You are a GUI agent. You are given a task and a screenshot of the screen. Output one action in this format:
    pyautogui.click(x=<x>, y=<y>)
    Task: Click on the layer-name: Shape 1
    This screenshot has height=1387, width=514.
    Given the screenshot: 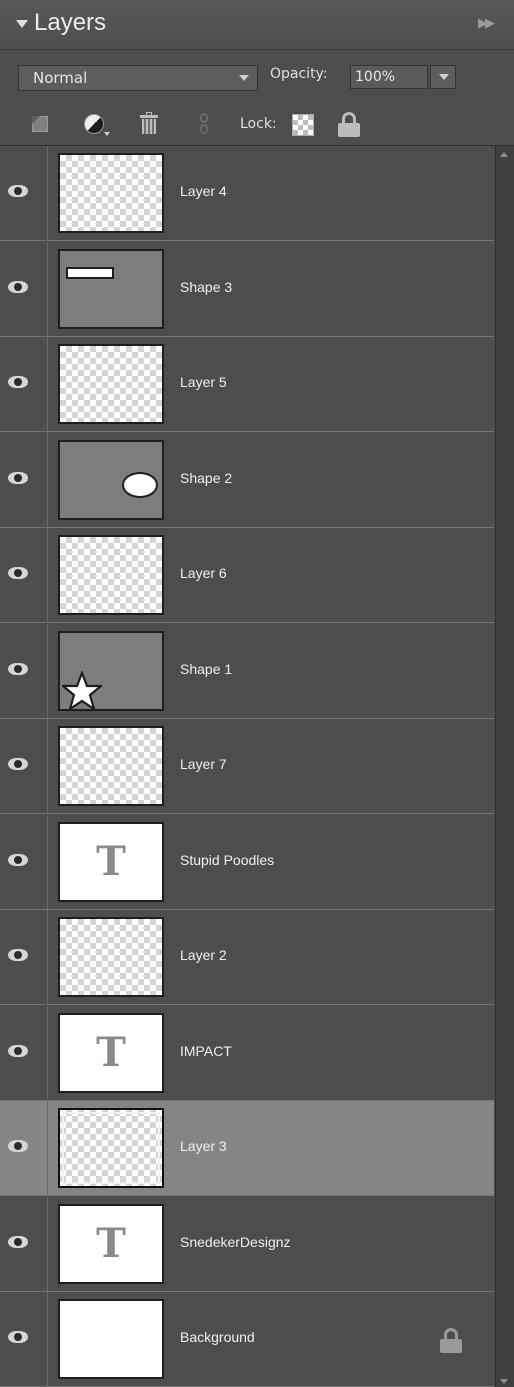 What is the action you would take?
    pyautogui.click(x=206, y=668)
    